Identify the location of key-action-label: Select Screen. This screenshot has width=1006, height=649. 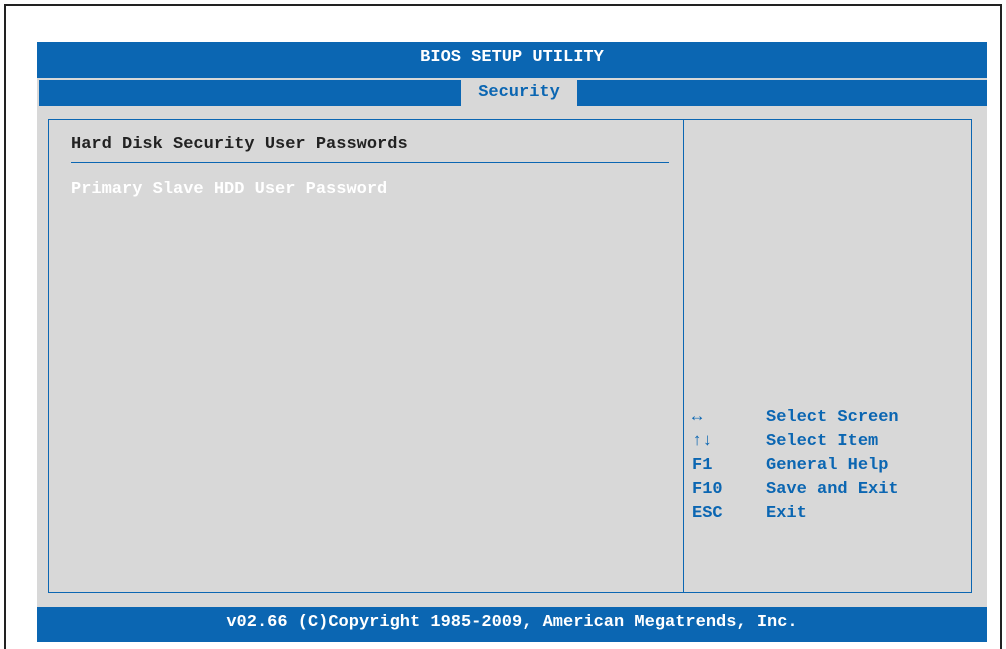
(832, 417).